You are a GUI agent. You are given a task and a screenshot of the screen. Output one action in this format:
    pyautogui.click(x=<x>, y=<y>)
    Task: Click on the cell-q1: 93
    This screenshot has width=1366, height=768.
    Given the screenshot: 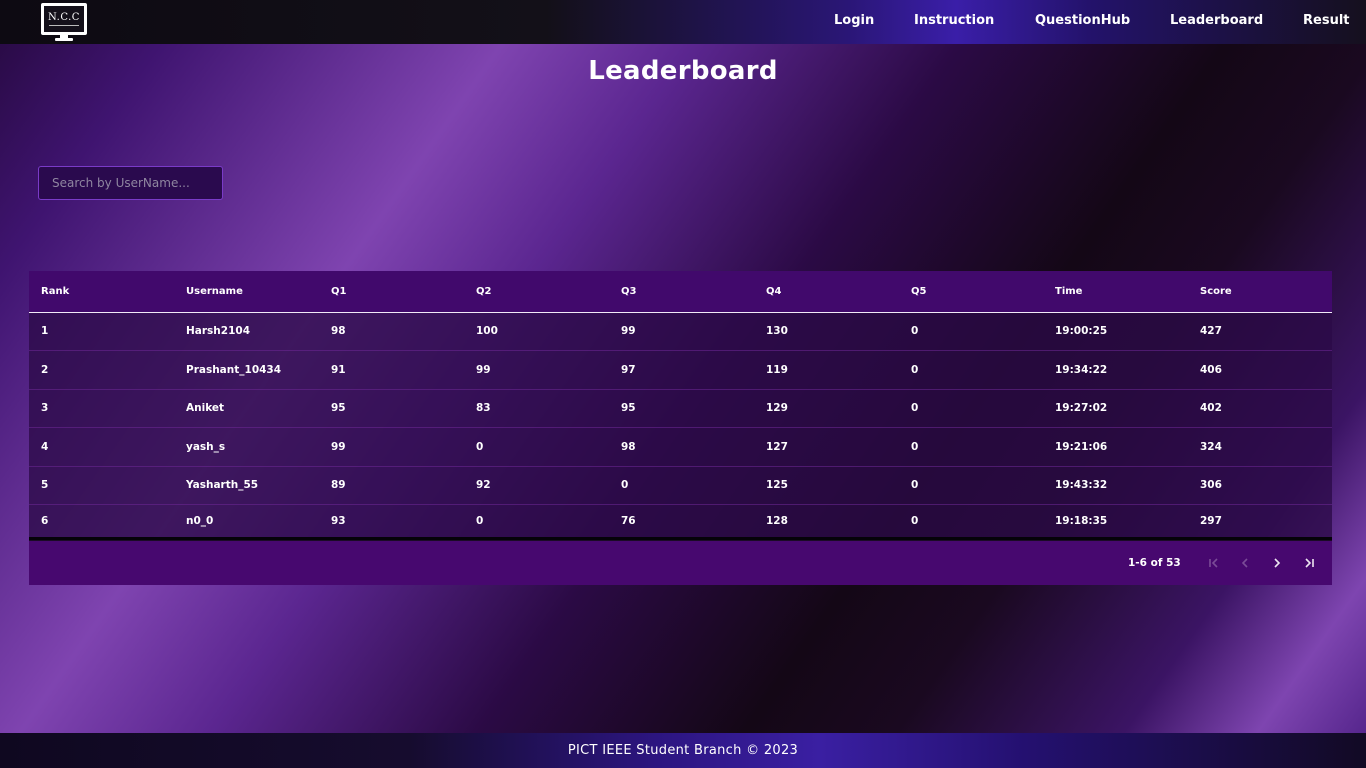 What is the action you would take?
    pyautogui.click(x=338, y=521)
    